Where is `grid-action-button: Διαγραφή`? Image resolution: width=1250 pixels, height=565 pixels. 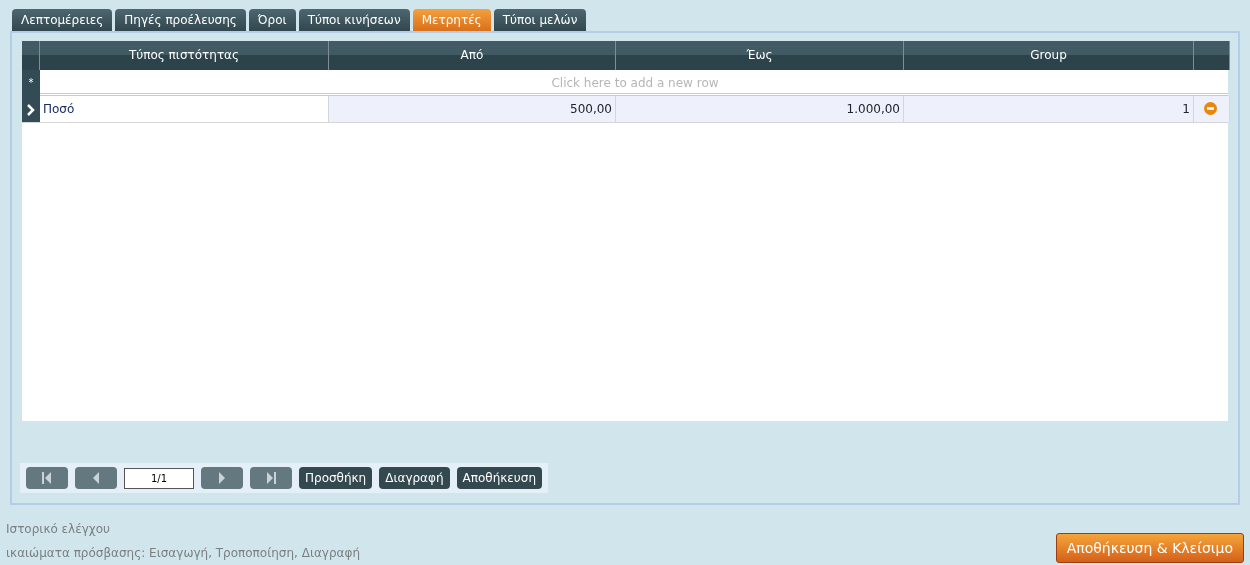 grid-action-button: Διαγραφή is located at coordinates (414, 478).